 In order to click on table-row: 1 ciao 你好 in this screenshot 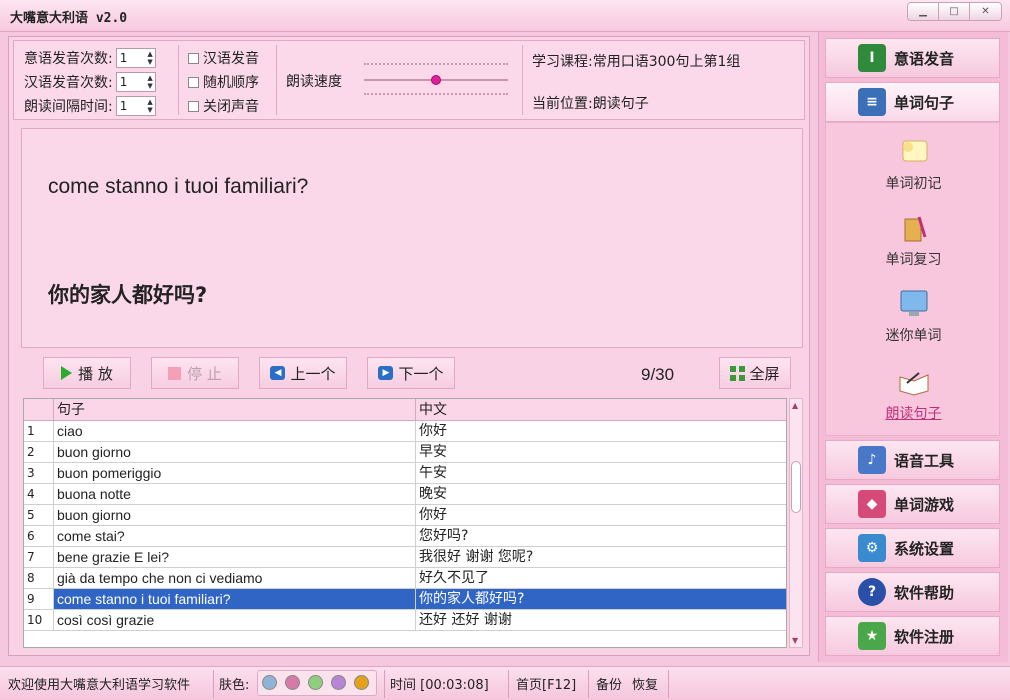, I will do `click(405, 431)`.